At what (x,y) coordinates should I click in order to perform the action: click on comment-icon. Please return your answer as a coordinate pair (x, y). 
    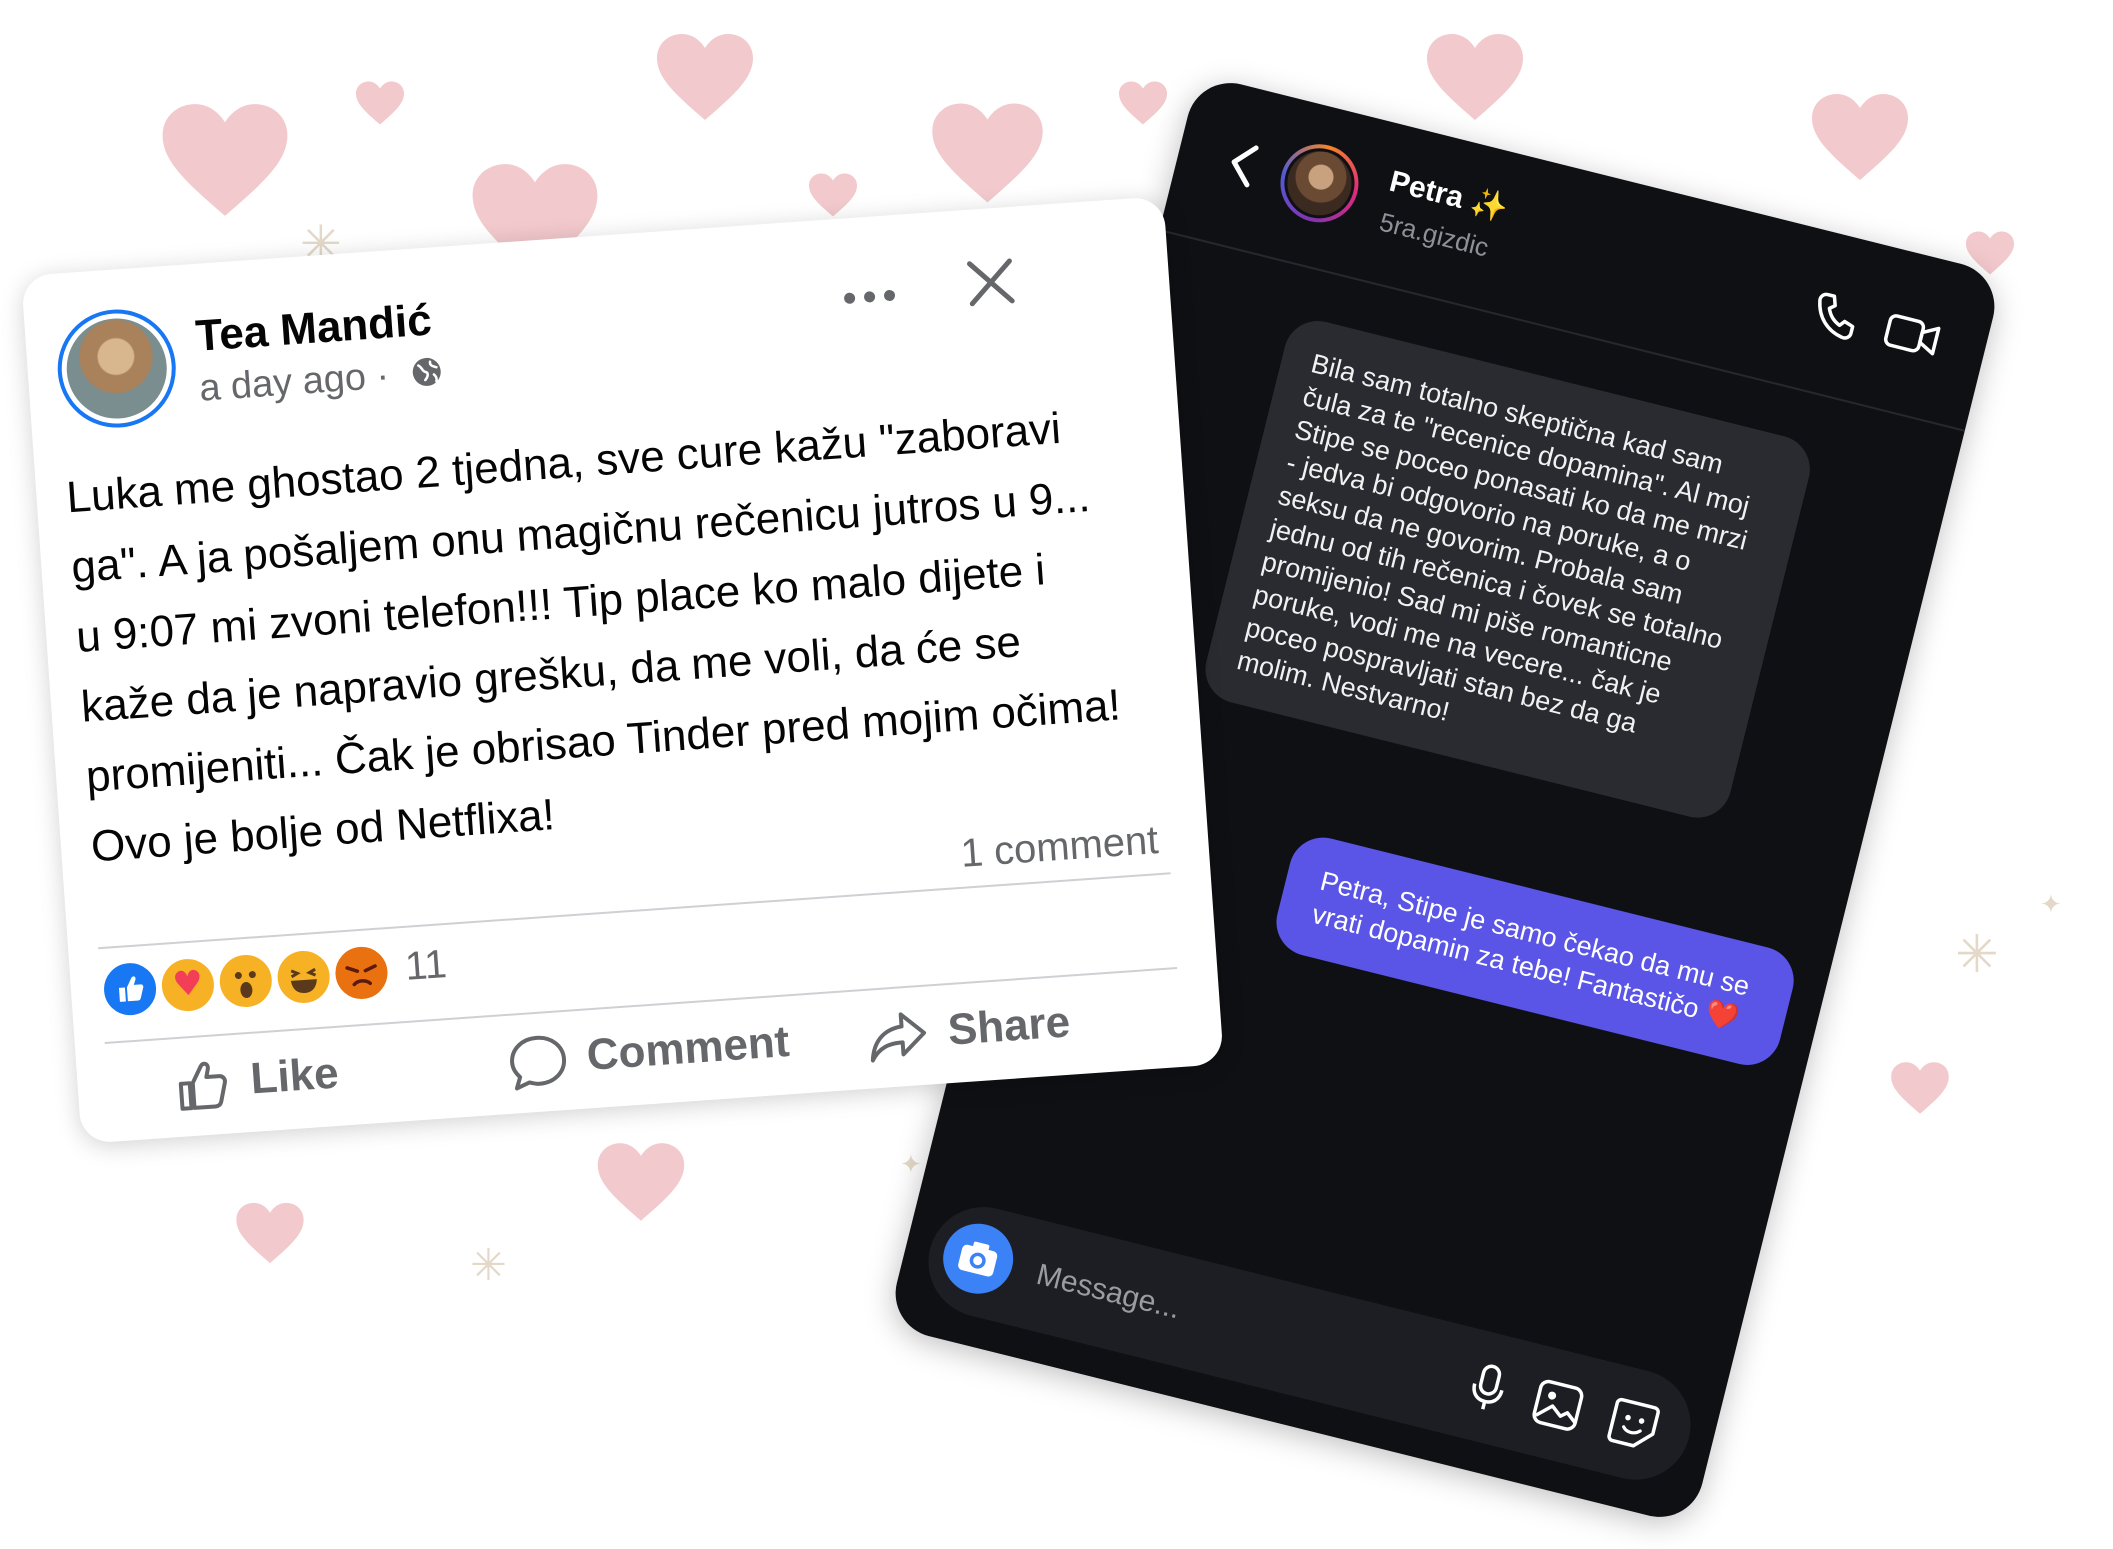
    Looking at the image, I should click on (538, 1063).